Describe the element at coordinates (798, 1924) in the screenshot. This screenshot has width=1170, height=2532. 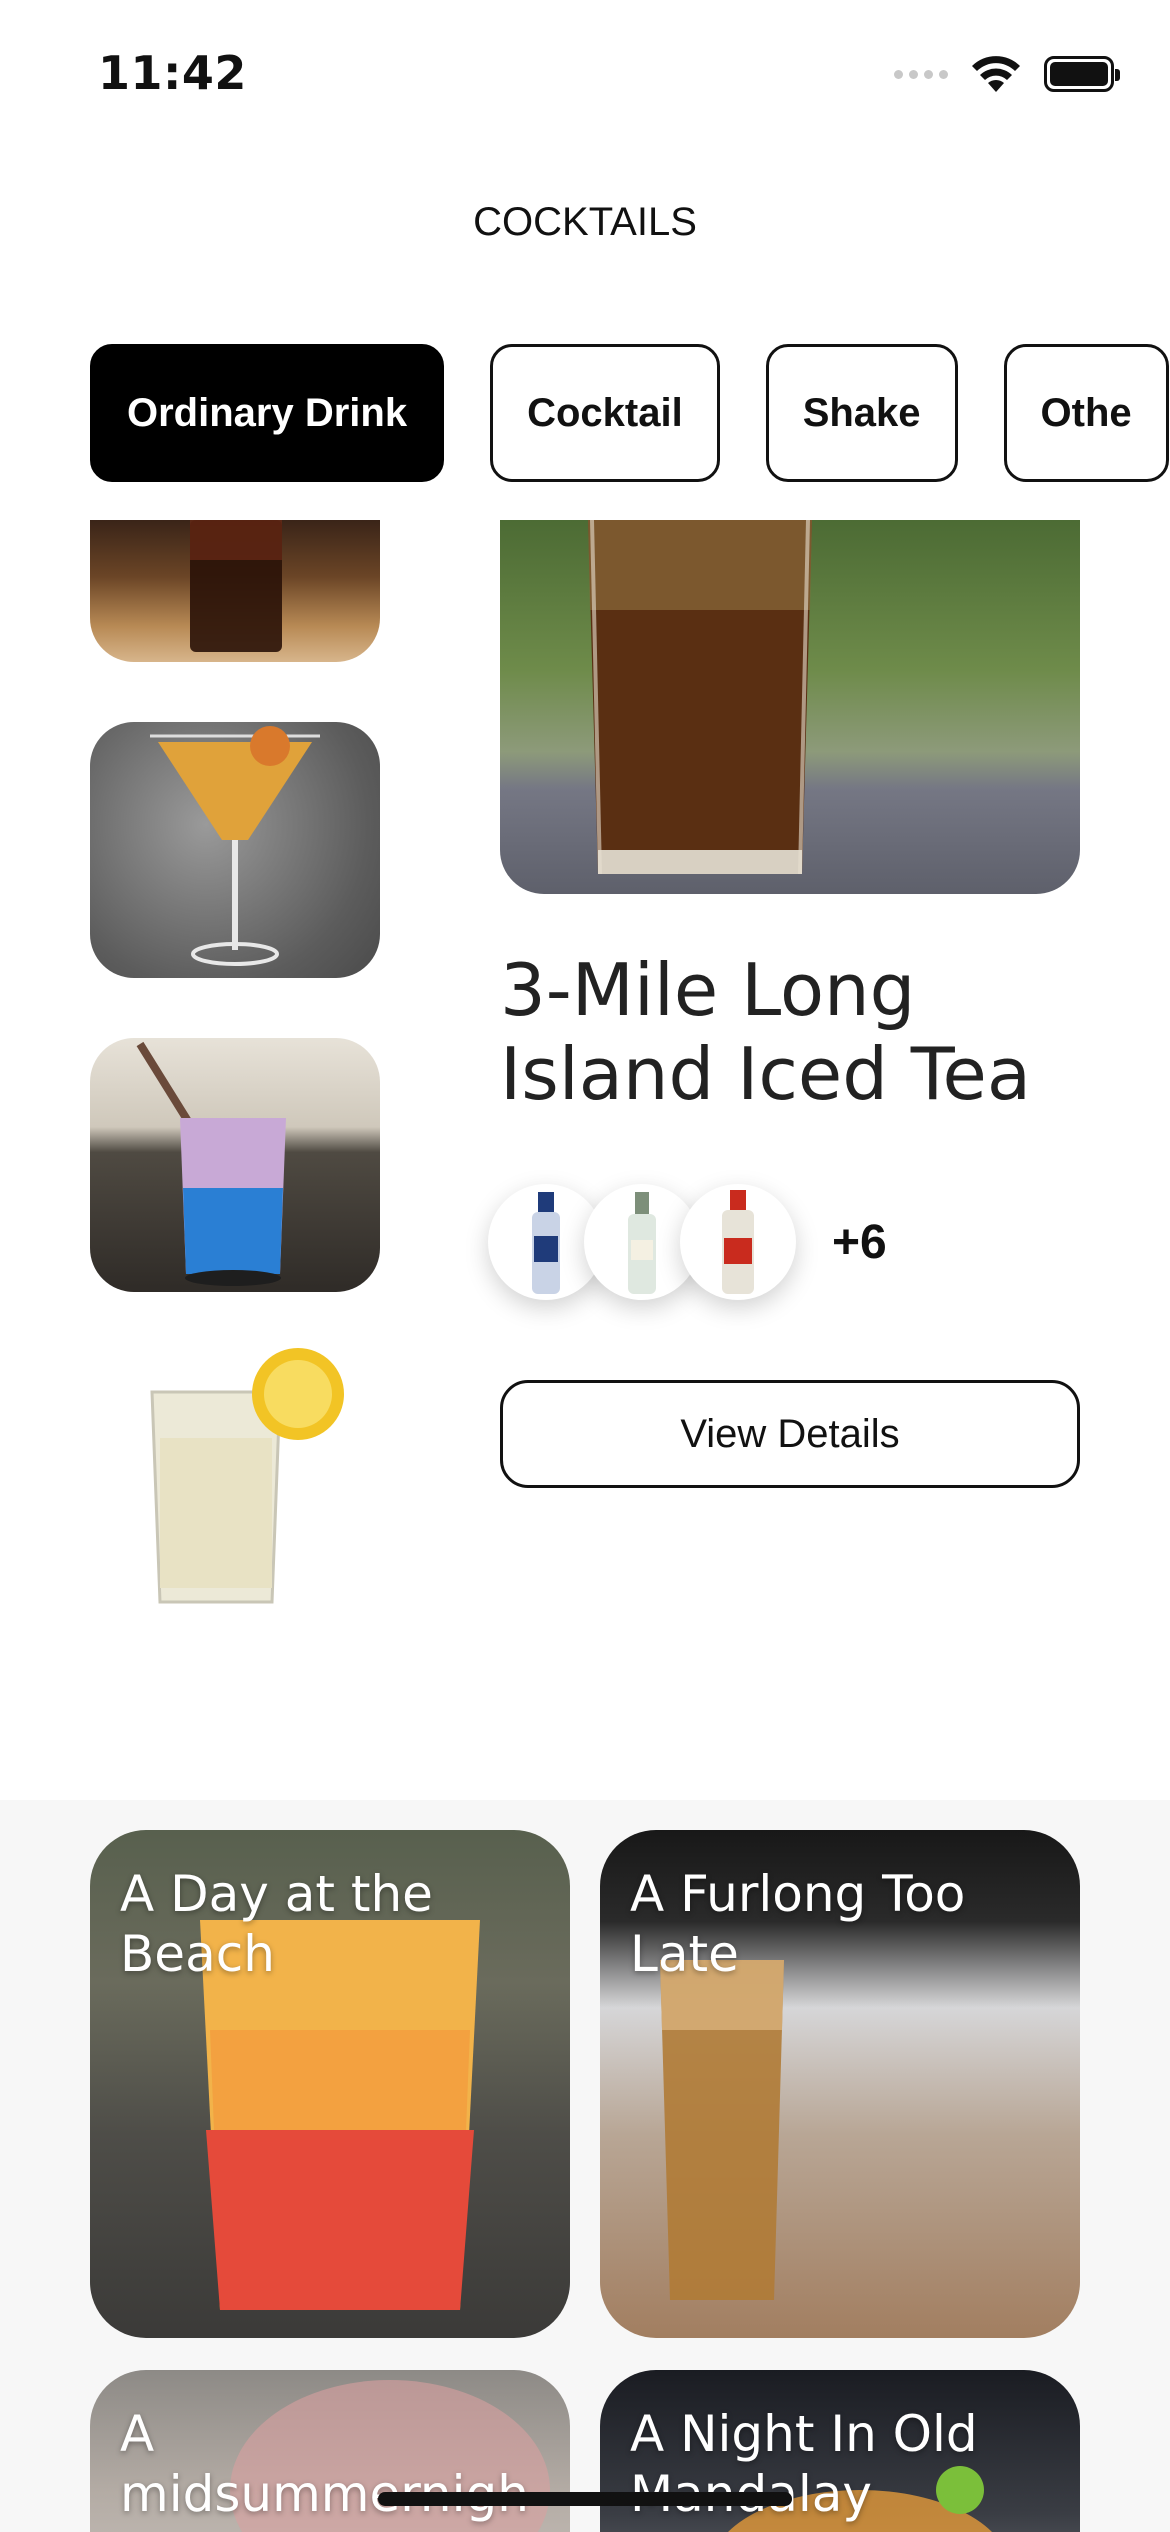
I see `drink-card-title: A Furlong Too Late` at that location.